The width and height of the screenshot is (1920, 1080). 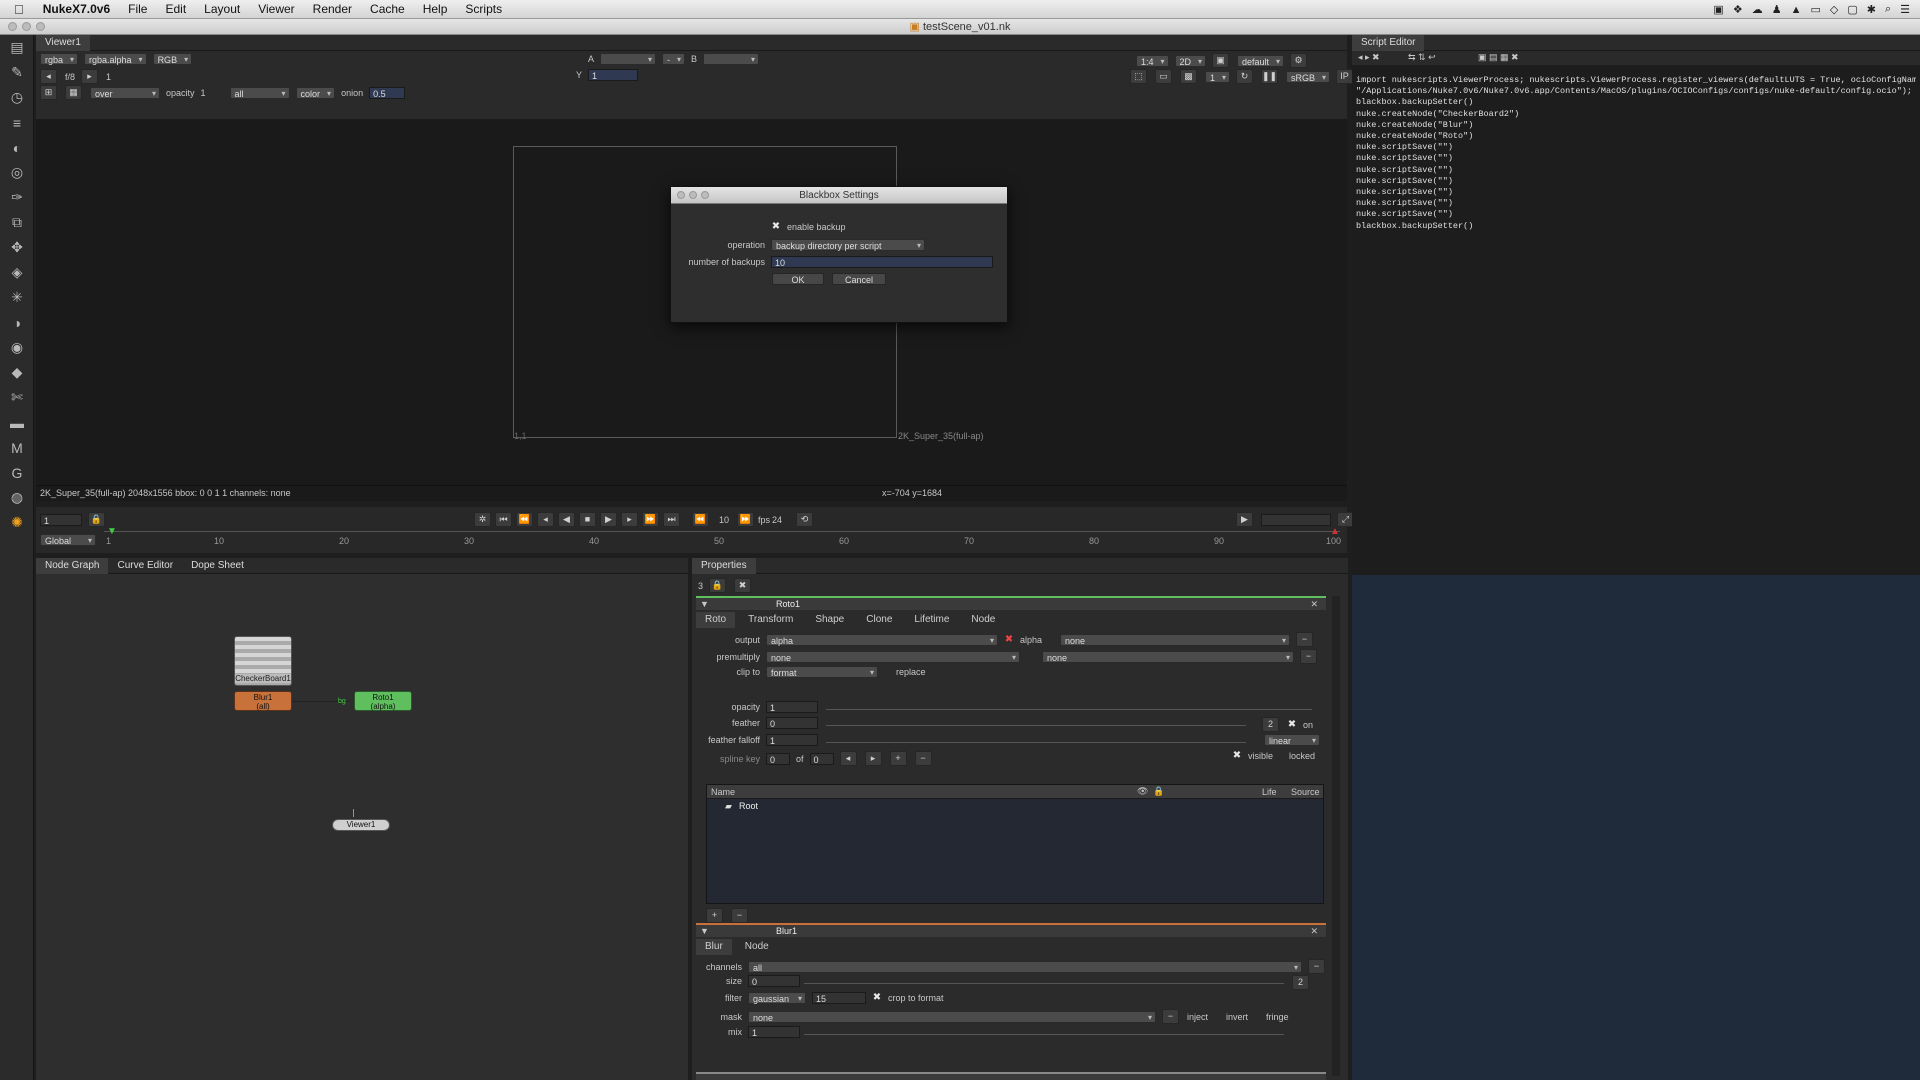 What do you see at coordinates (848, 758) in the screenshot?
I see `prev-key-icon: ◂` at bounding box center [848, 758].